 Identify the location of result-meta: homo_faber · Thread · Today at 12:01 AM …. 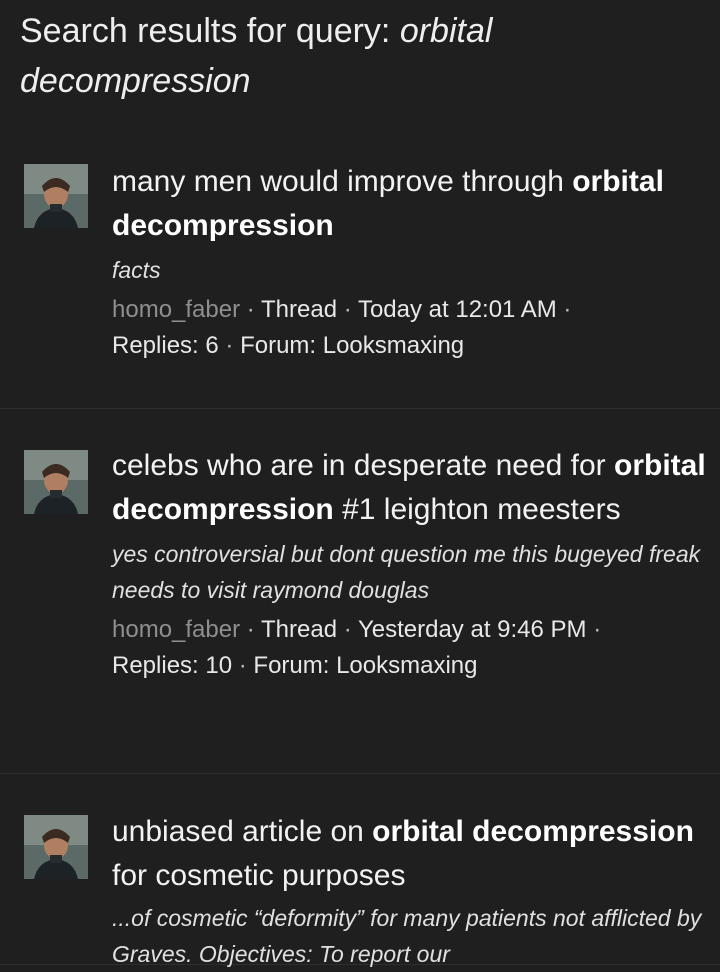
(410, 328).